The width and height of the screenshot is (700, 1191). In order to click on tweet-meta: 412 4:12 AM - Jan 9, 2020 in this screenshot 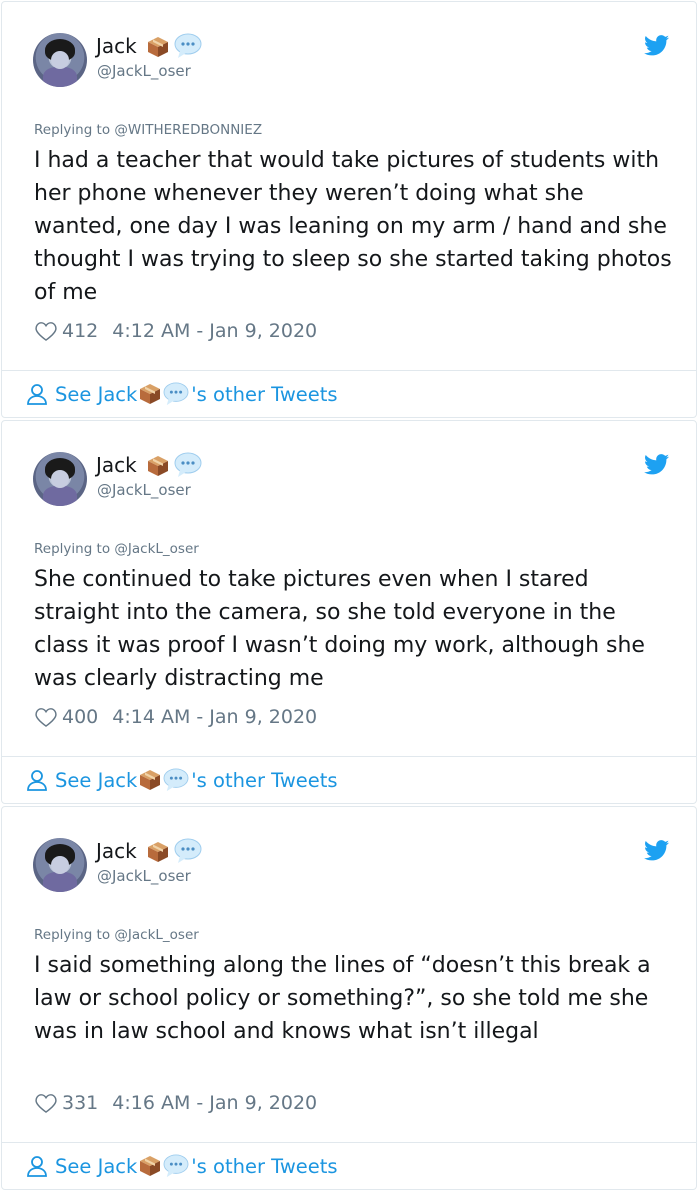, I will do `click(176, 331)`.